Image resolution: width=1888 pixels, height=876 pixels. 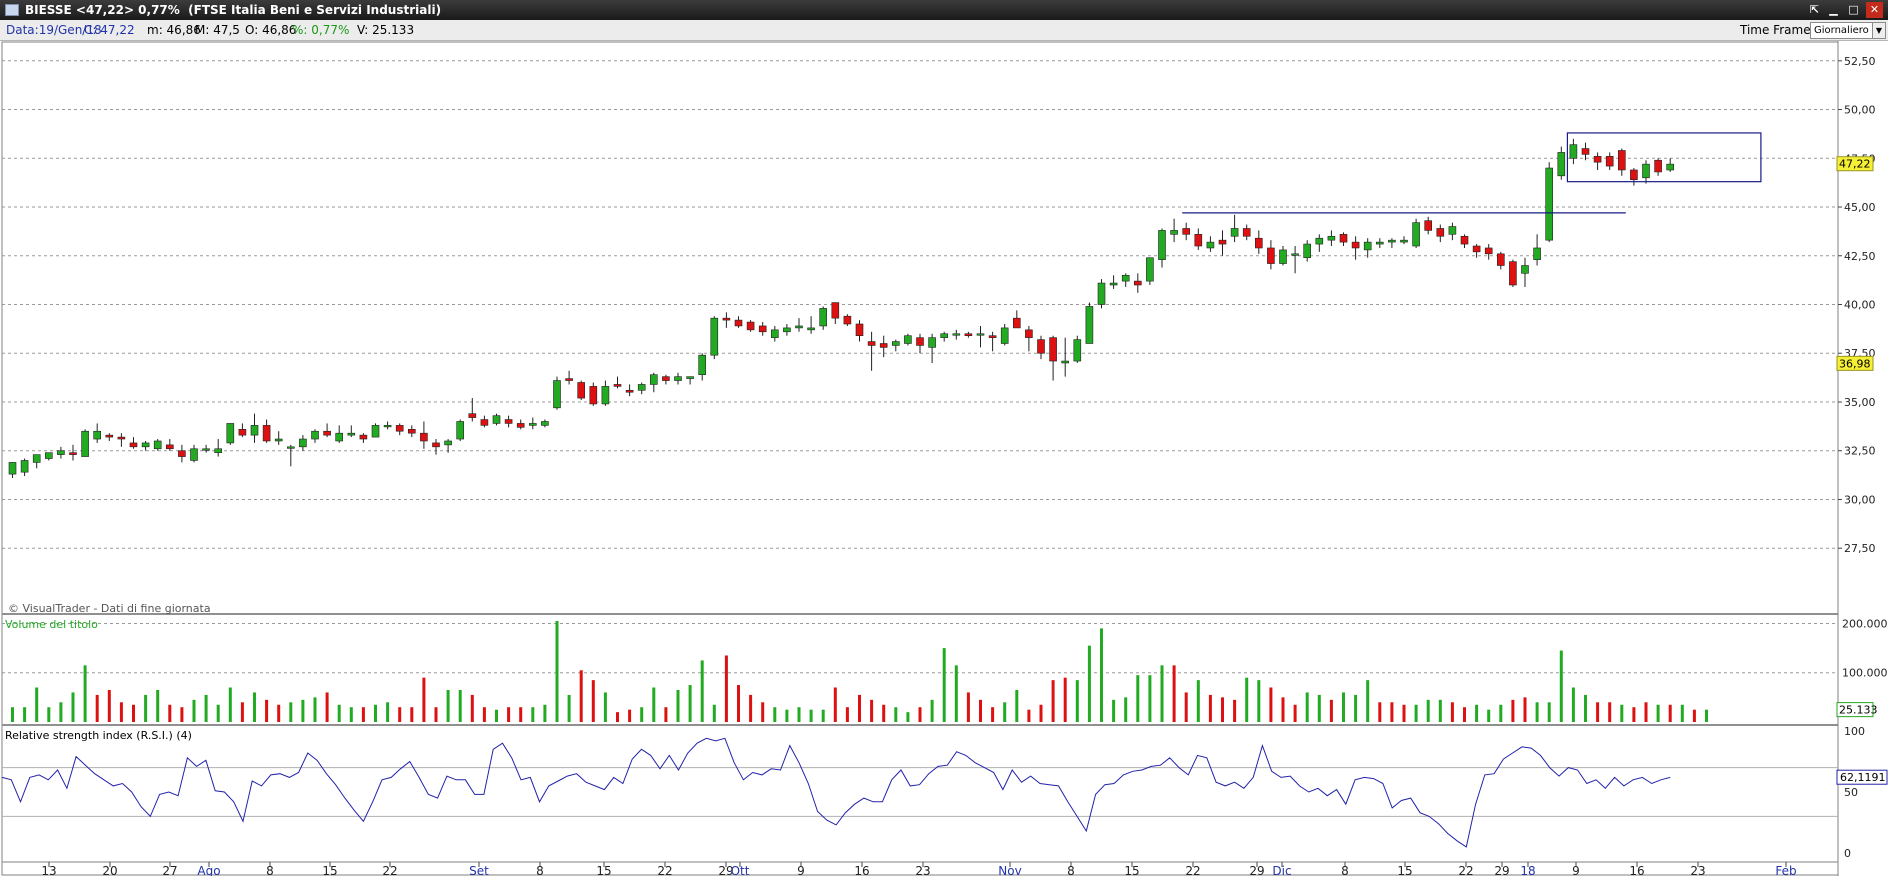 I want to click on info-change: %: 0,77%, so click(x=321, y=30).